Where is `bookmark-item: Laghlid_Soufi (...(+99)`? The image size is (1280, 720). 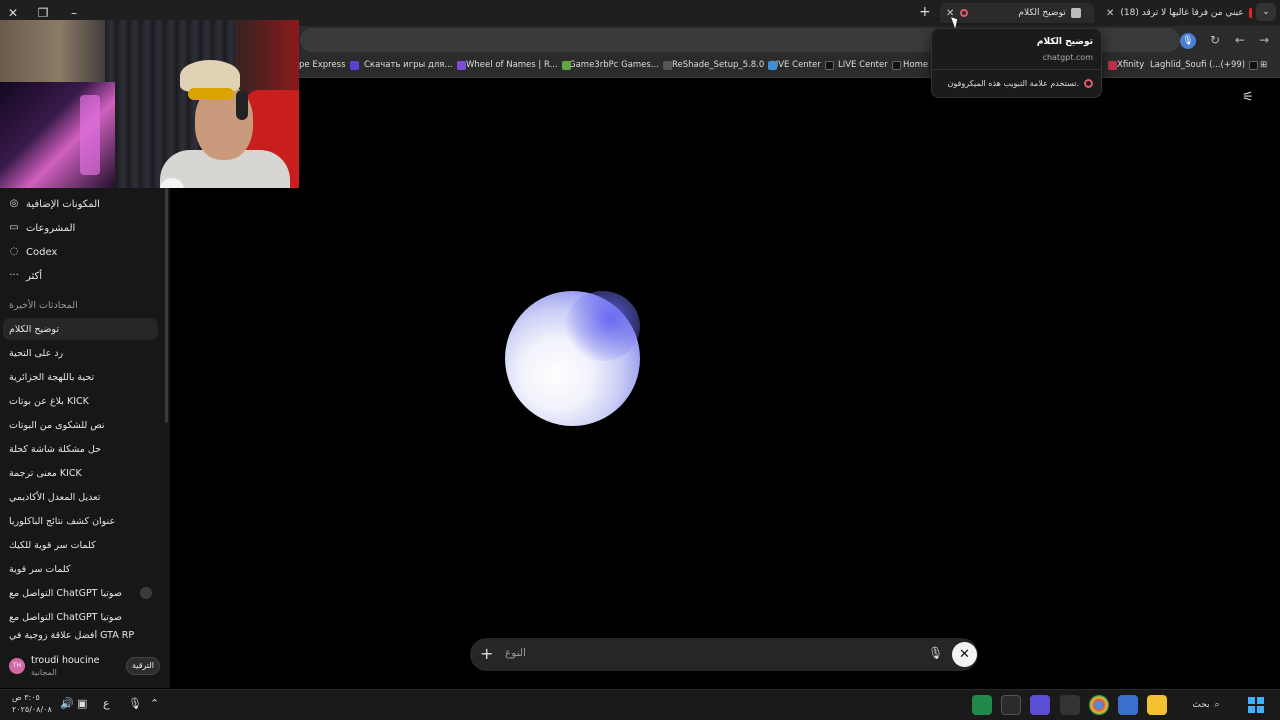 bookmark-item: Laghlid_Soufi (...(+99) is located at coordinates (1204, 65).